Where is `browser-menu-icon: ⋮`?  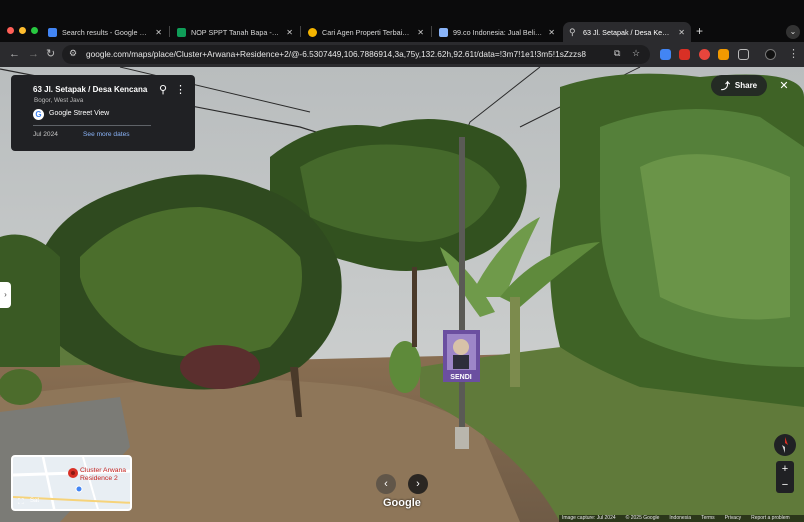
browser-menu-icon: ⋮ is located at coordinates (793, 54).